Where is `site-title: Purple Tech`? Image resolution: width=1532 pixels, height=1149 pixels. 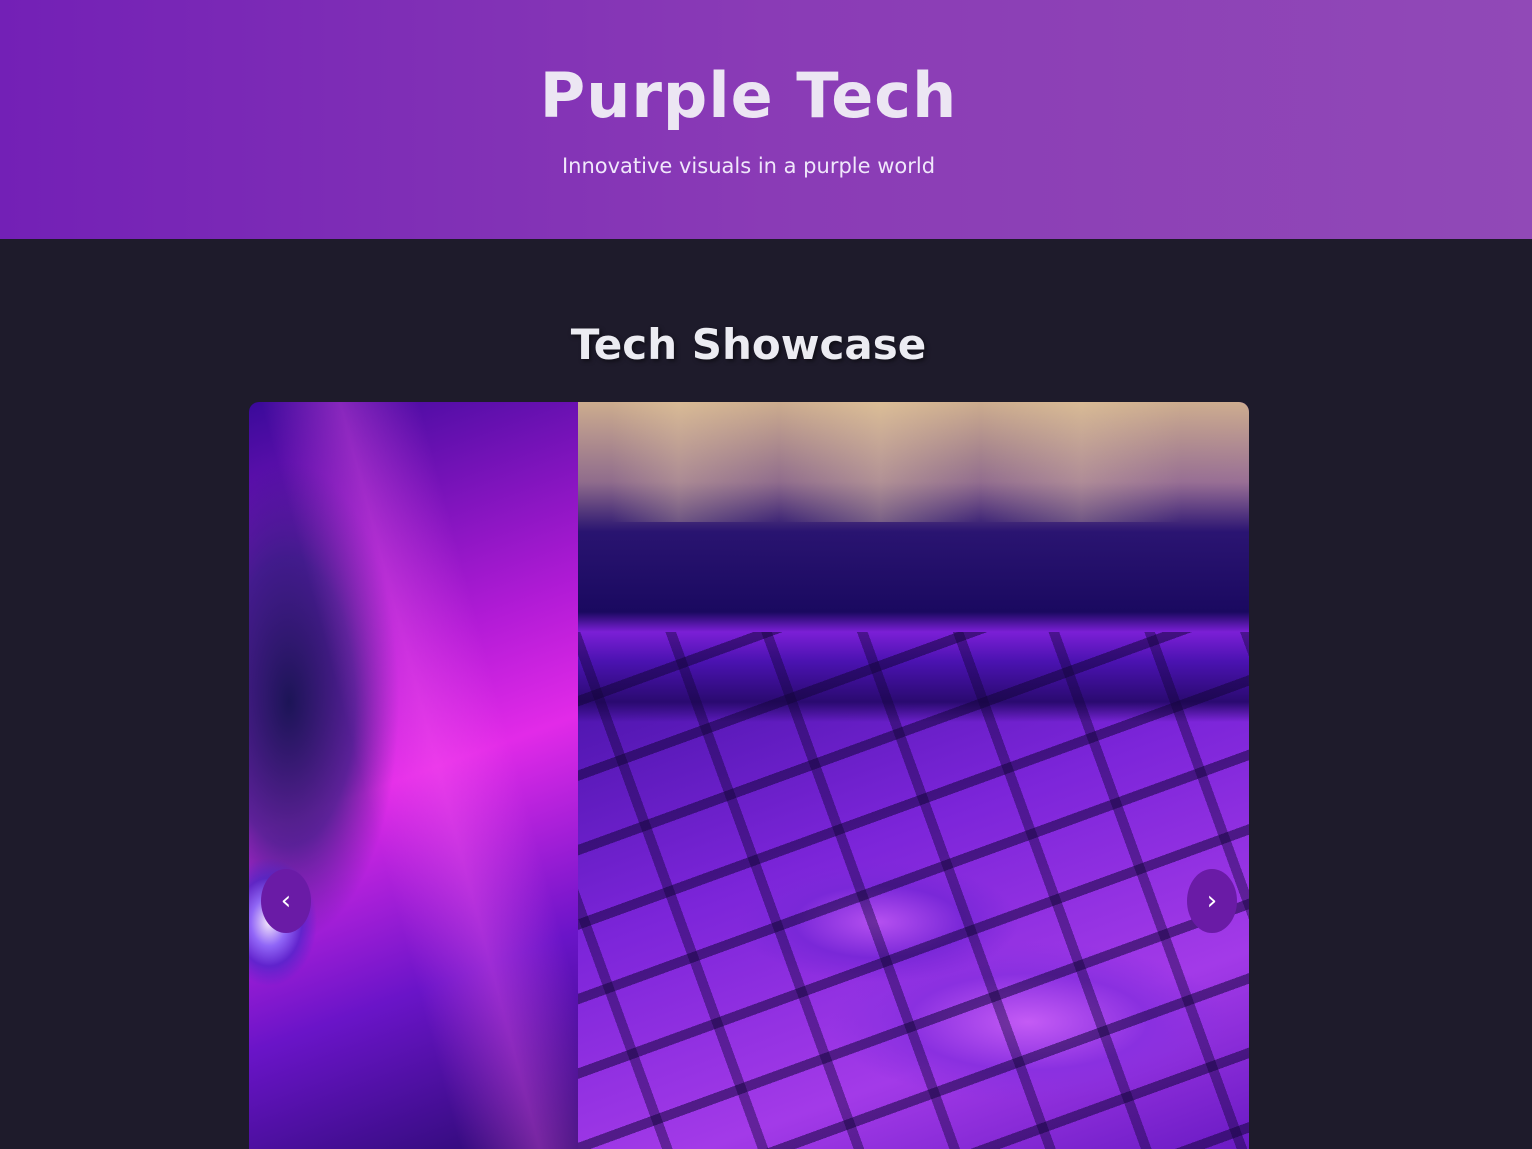 site-title: Purple Tech is located at coordinates (748, 95).